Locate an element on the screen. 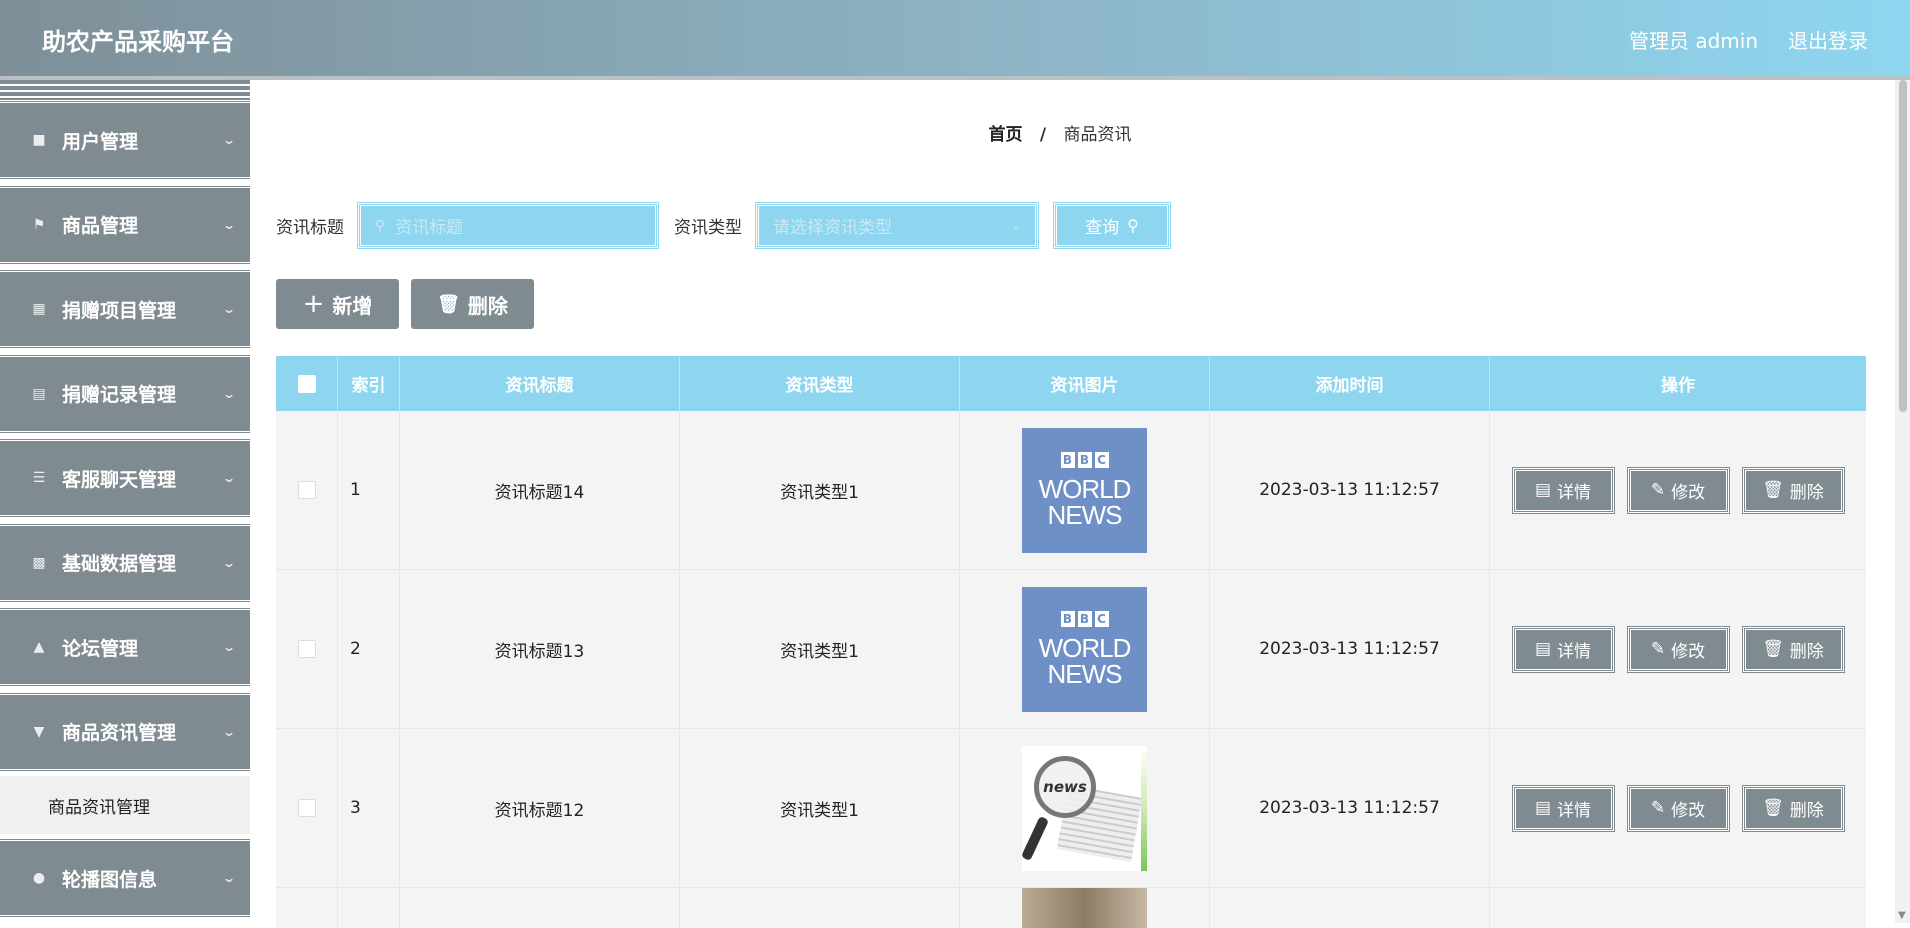  briefcase-icon: ■ is located at coordinates (39, 140).